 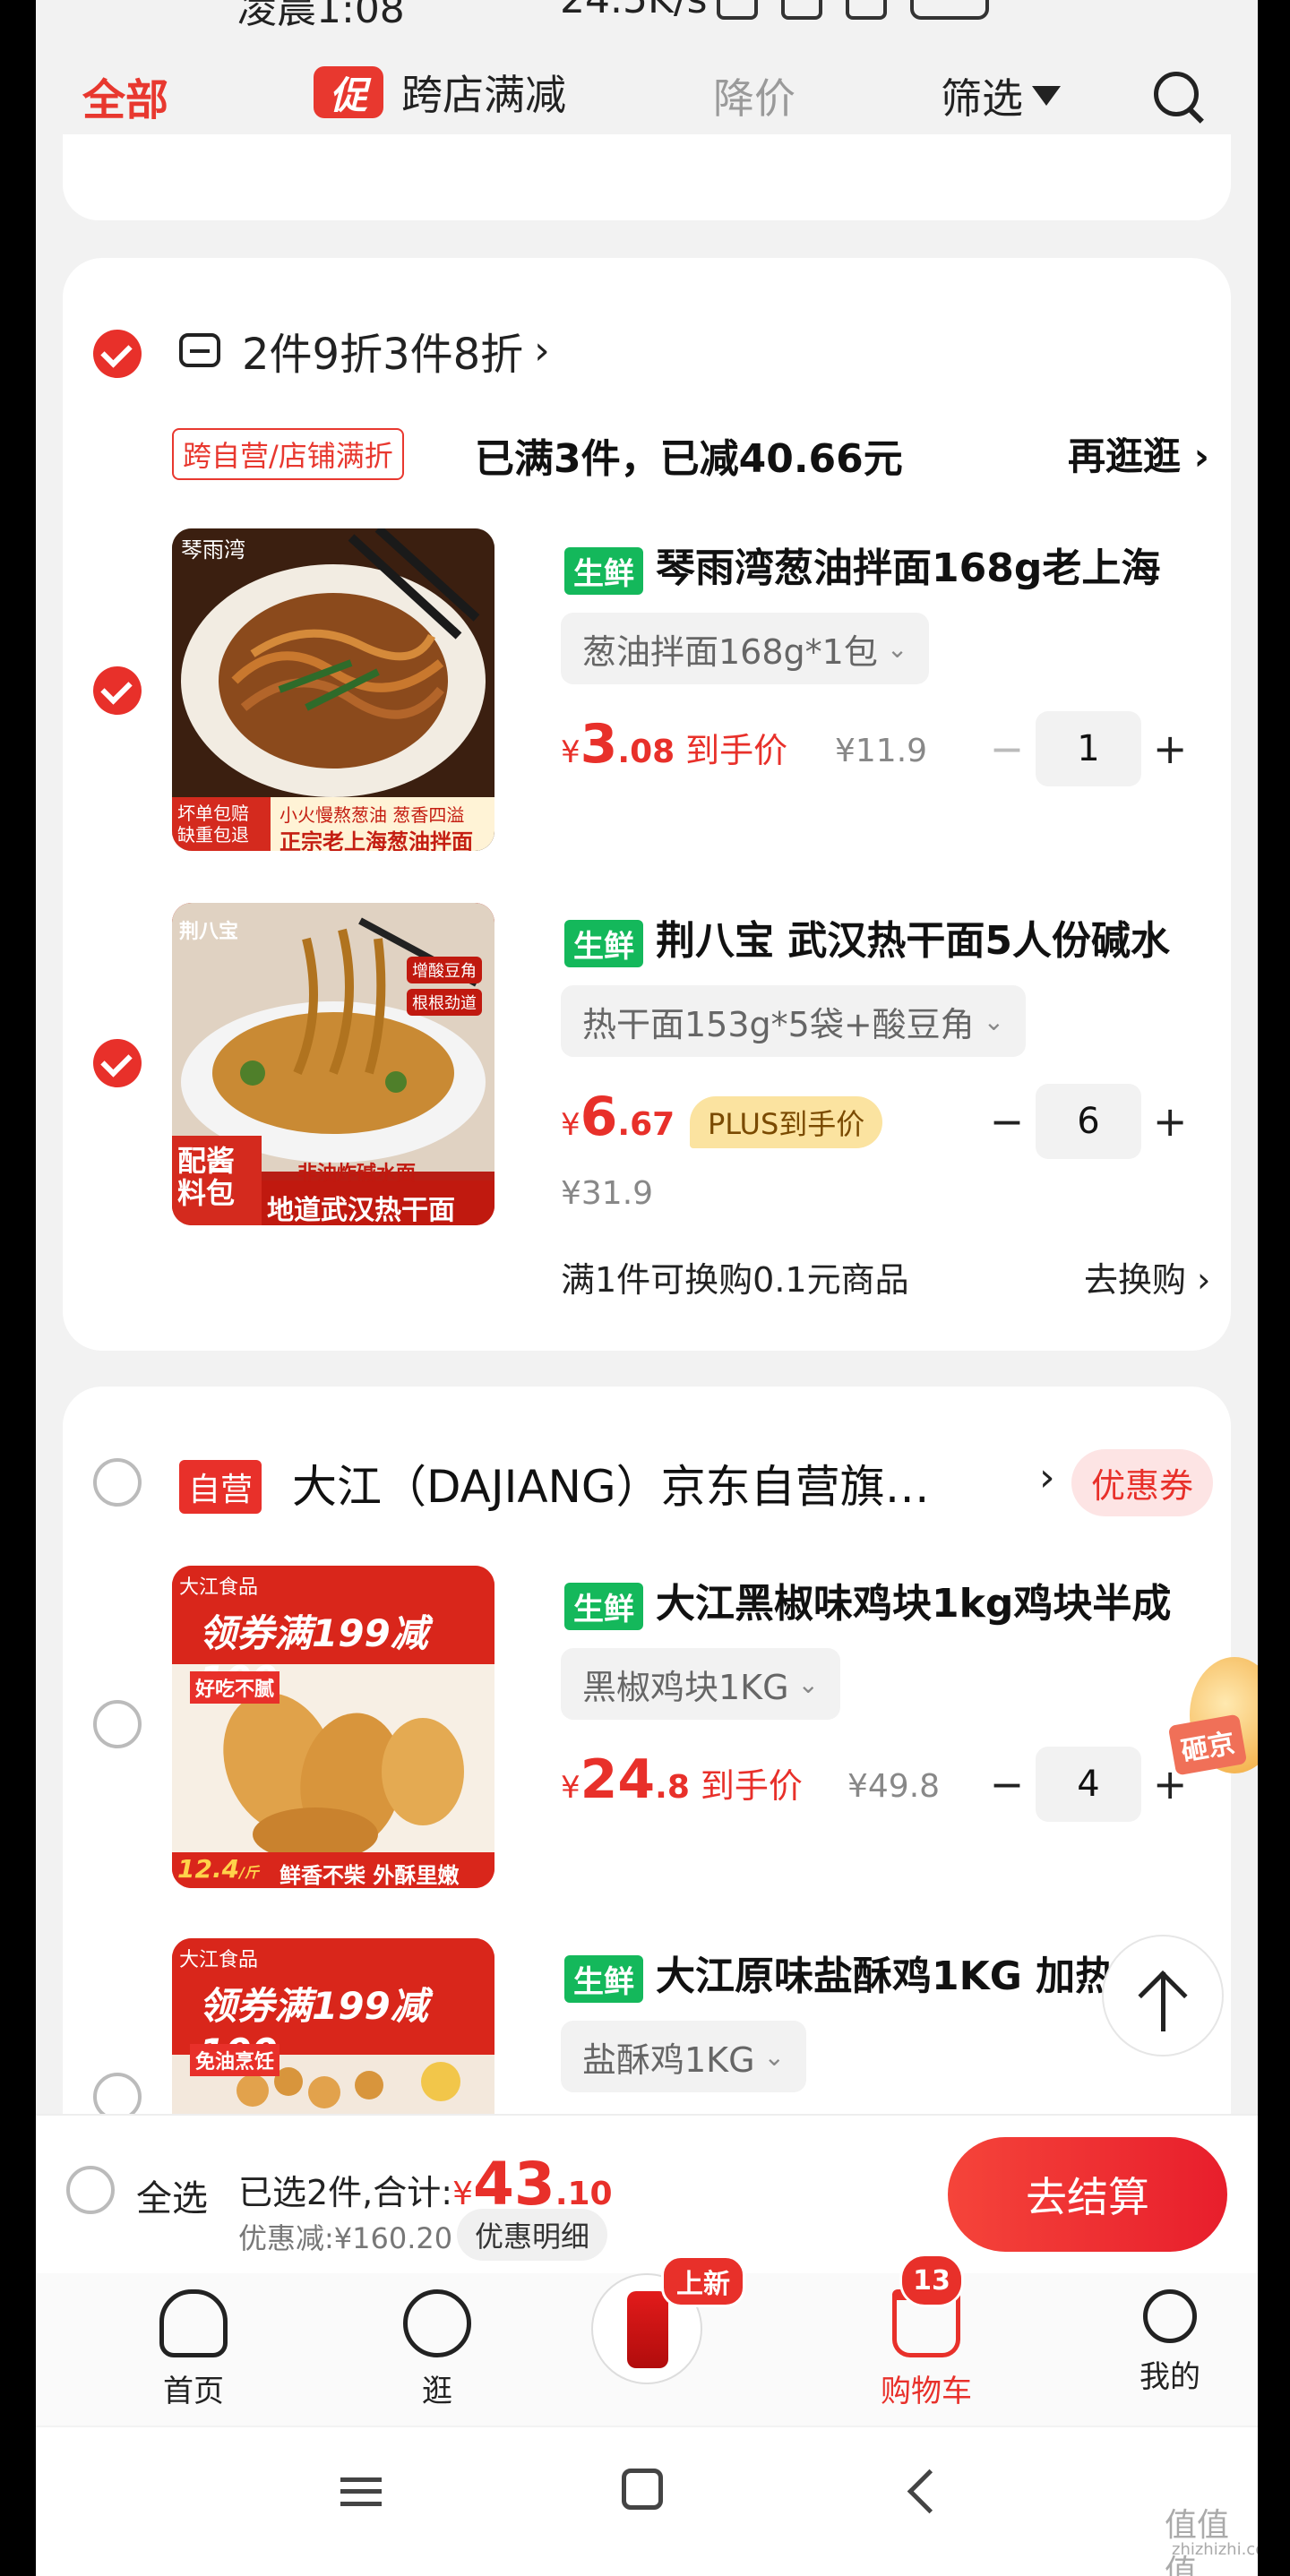 I want to click on checkout-button: 去结算, so click(x=1087, y=2194).